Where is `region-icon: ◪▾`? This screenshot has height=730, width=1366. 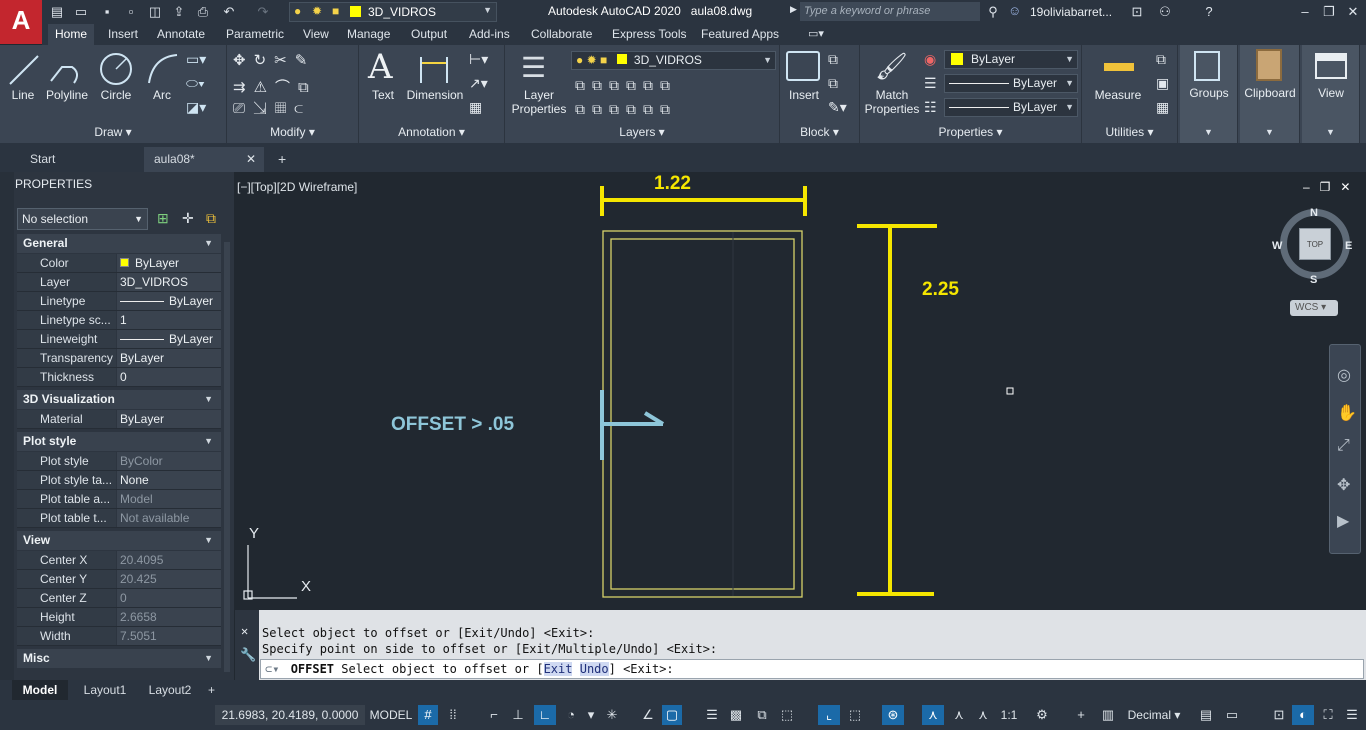 region-icon: ◪▾ is located at coordinates (196, 107).